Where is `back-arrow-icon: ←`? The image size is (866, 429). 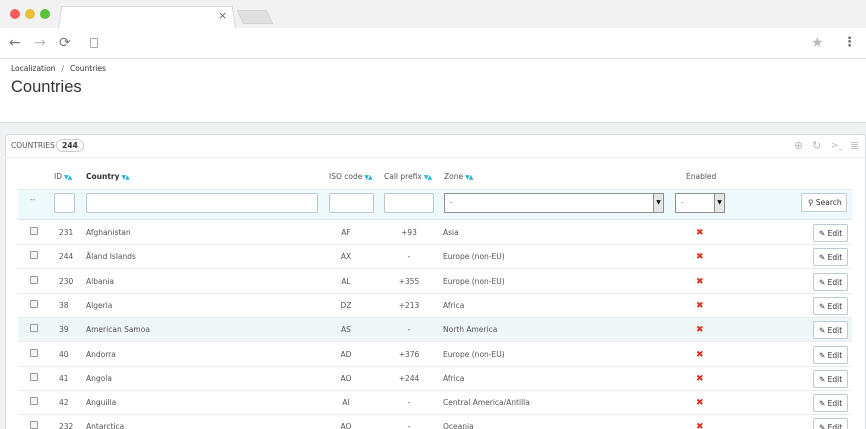
back-arrow-icon: ← is located at coordinates (15, 43).